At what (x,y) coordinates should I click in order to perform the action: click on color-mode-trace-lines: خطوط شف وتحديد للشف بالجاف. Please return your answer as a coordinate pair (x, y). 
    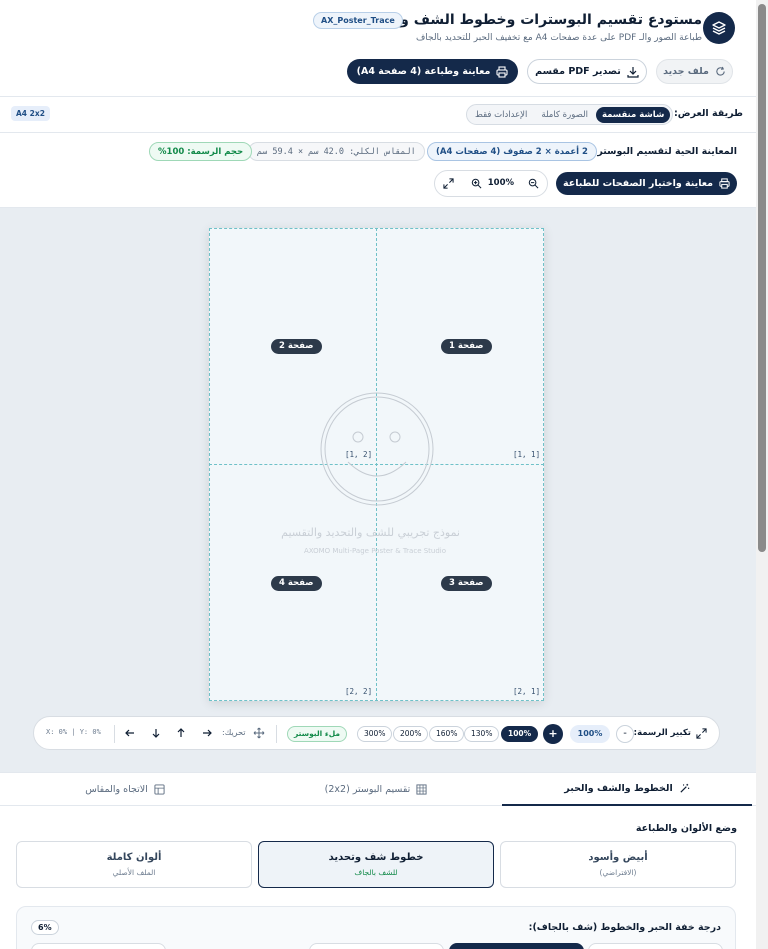
    Looking at the image, I should click on (376, 864).